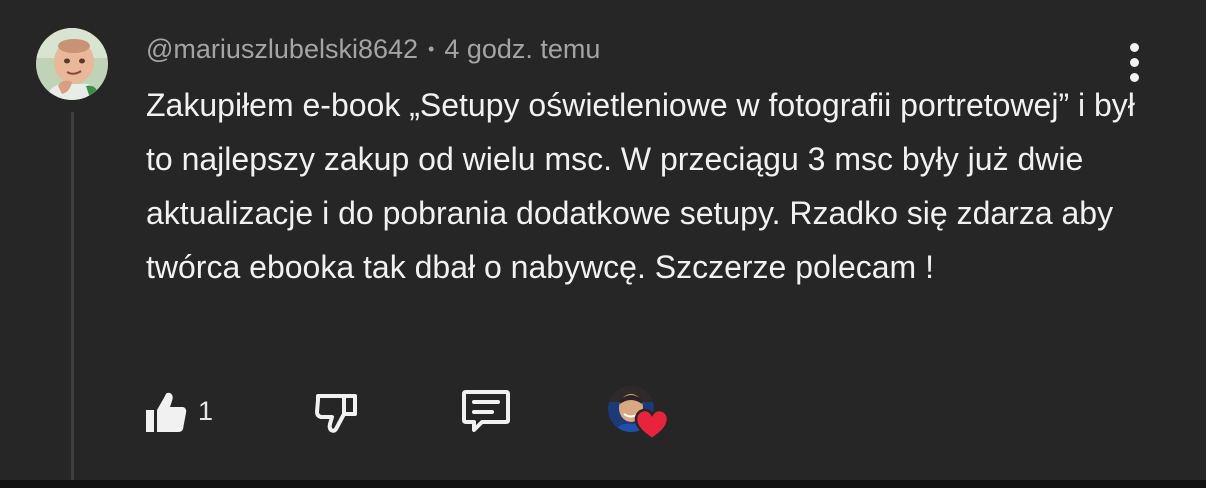  Describe the element at coordinates (1134, 62) in the screenshot. I see `more-vertical-icon-dot` at that location.